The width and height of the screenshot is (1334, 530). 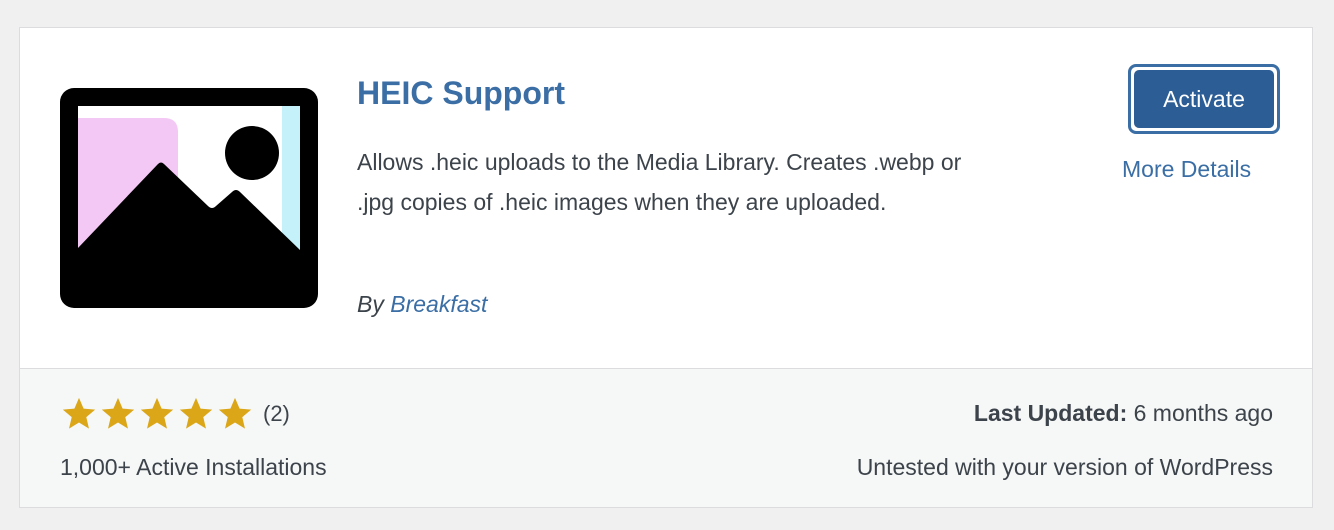 I want to click on activate-button: Activate, so click(x=1204, y=99).